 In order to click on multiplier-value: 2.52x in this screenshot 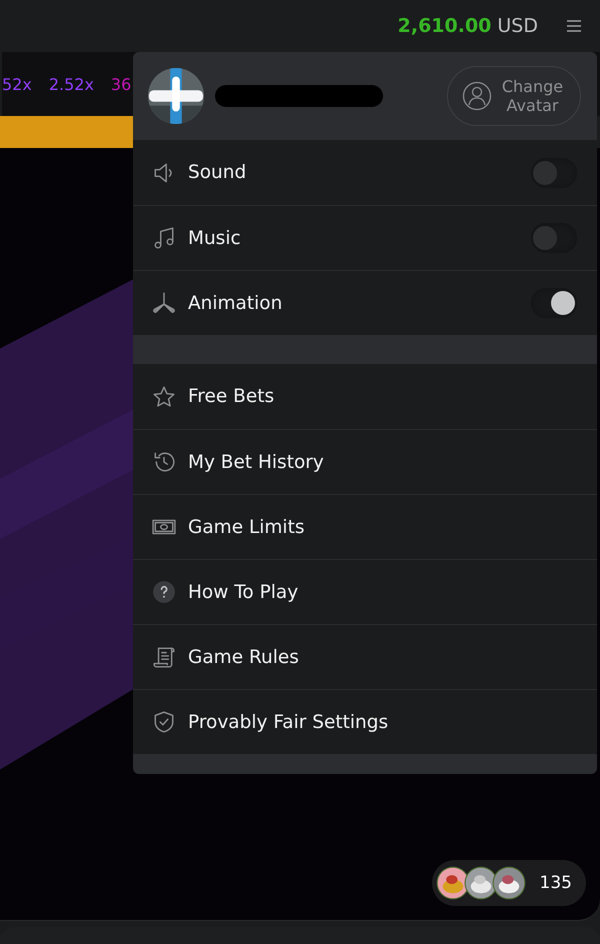, I will do `click(71, 84)`.